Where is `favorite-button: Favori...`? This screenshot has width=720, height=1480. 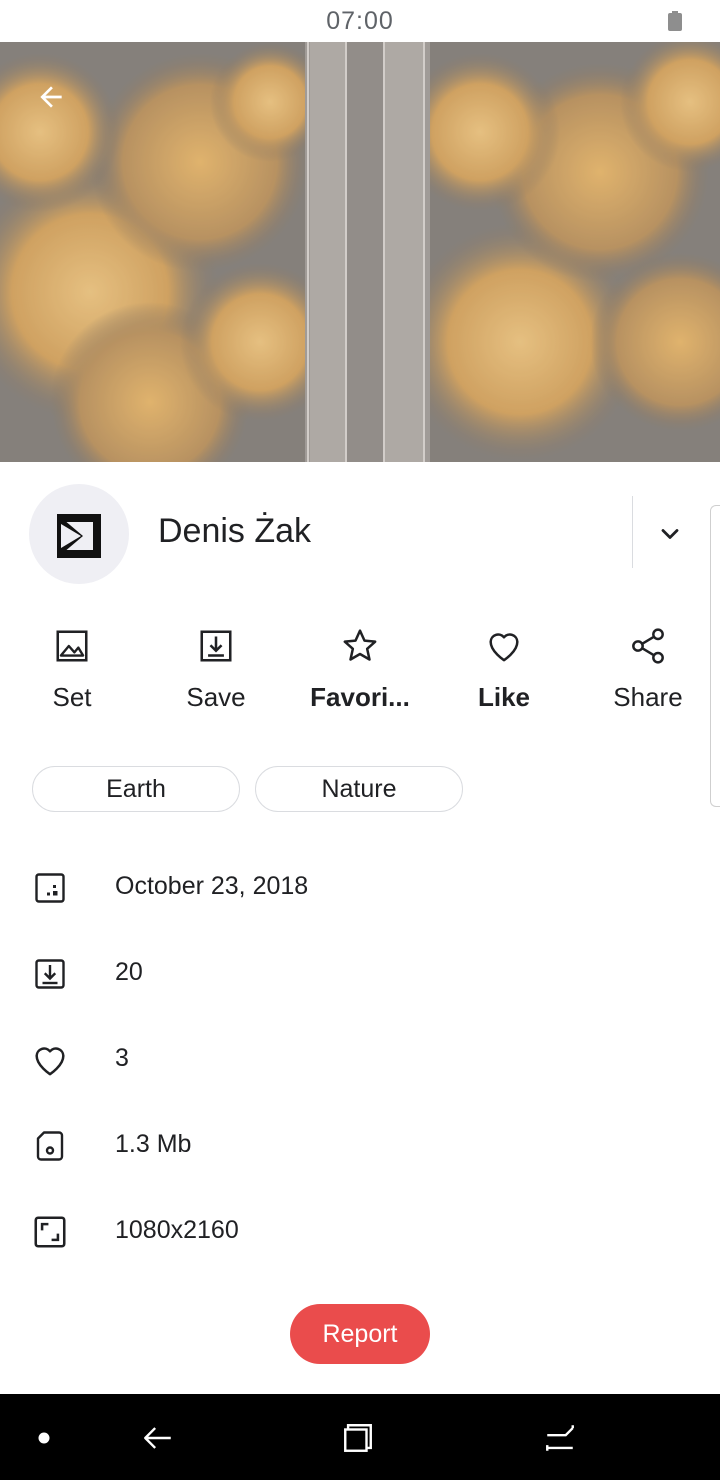
favorite-button: Favori... is located at coordinates (360, 672).